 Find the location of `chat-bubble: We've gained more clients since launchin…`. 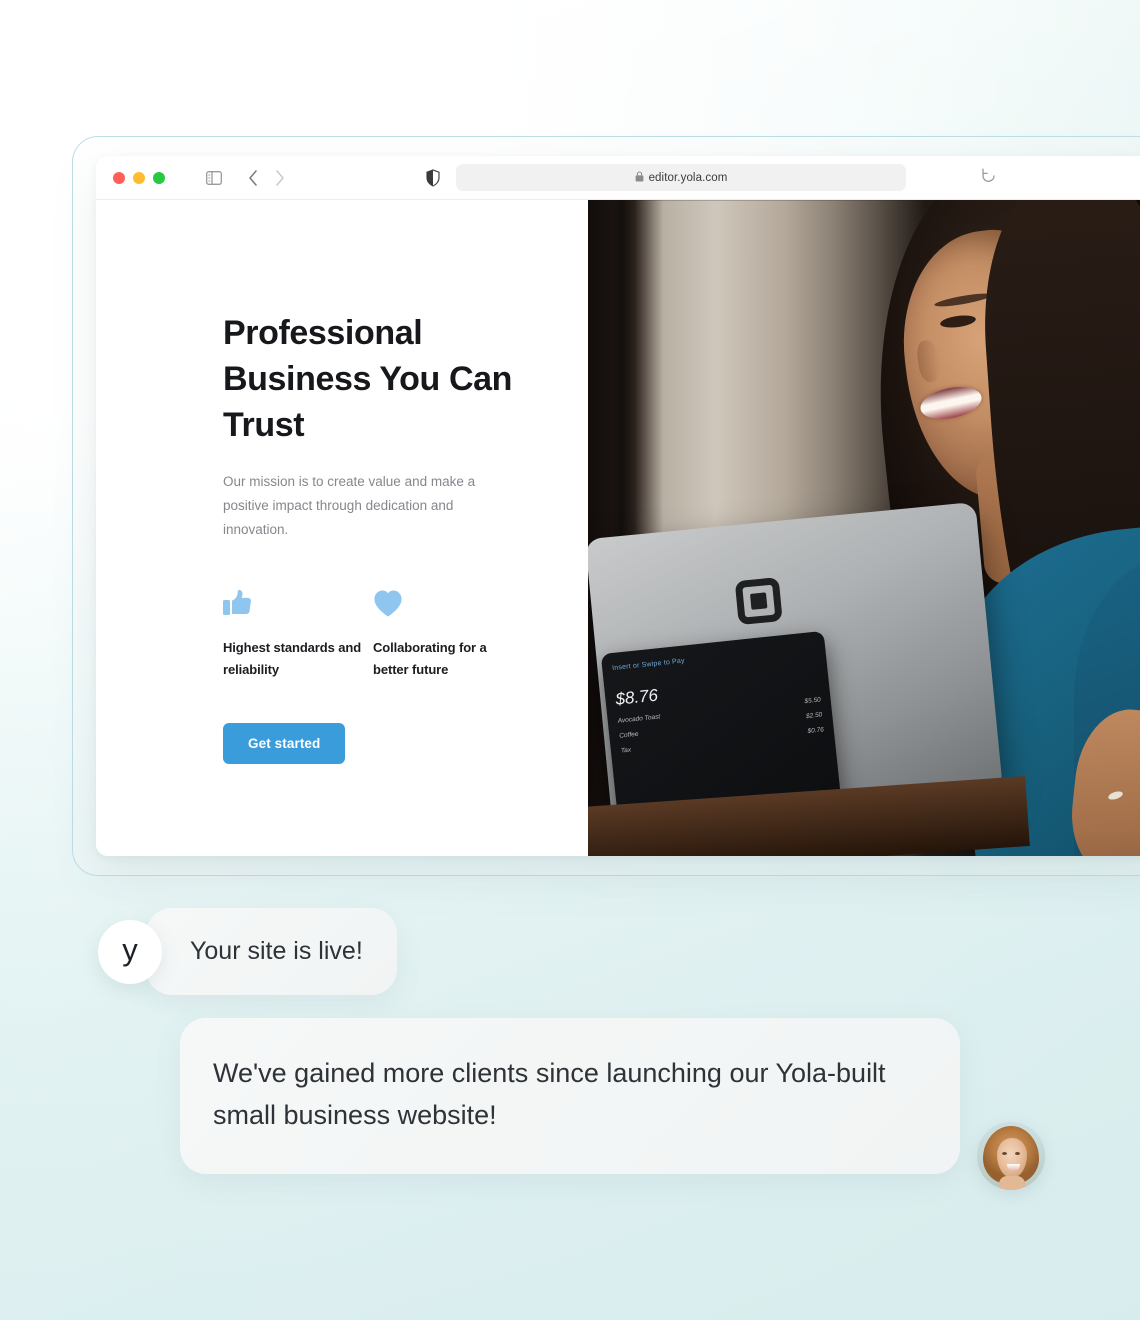

chat-bubble: We've gained more clients since launchin… is located at coordinates (570, 1096).